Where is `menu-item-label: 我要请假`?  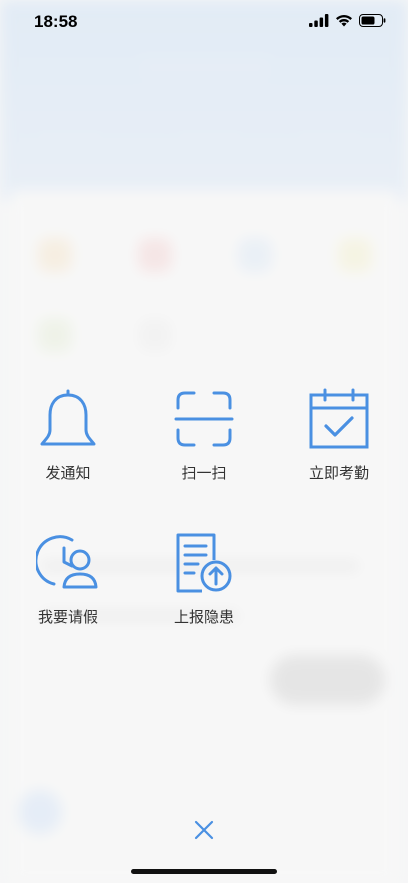 menu-item-label: 我要请假 is located at coordinates (67, 617).